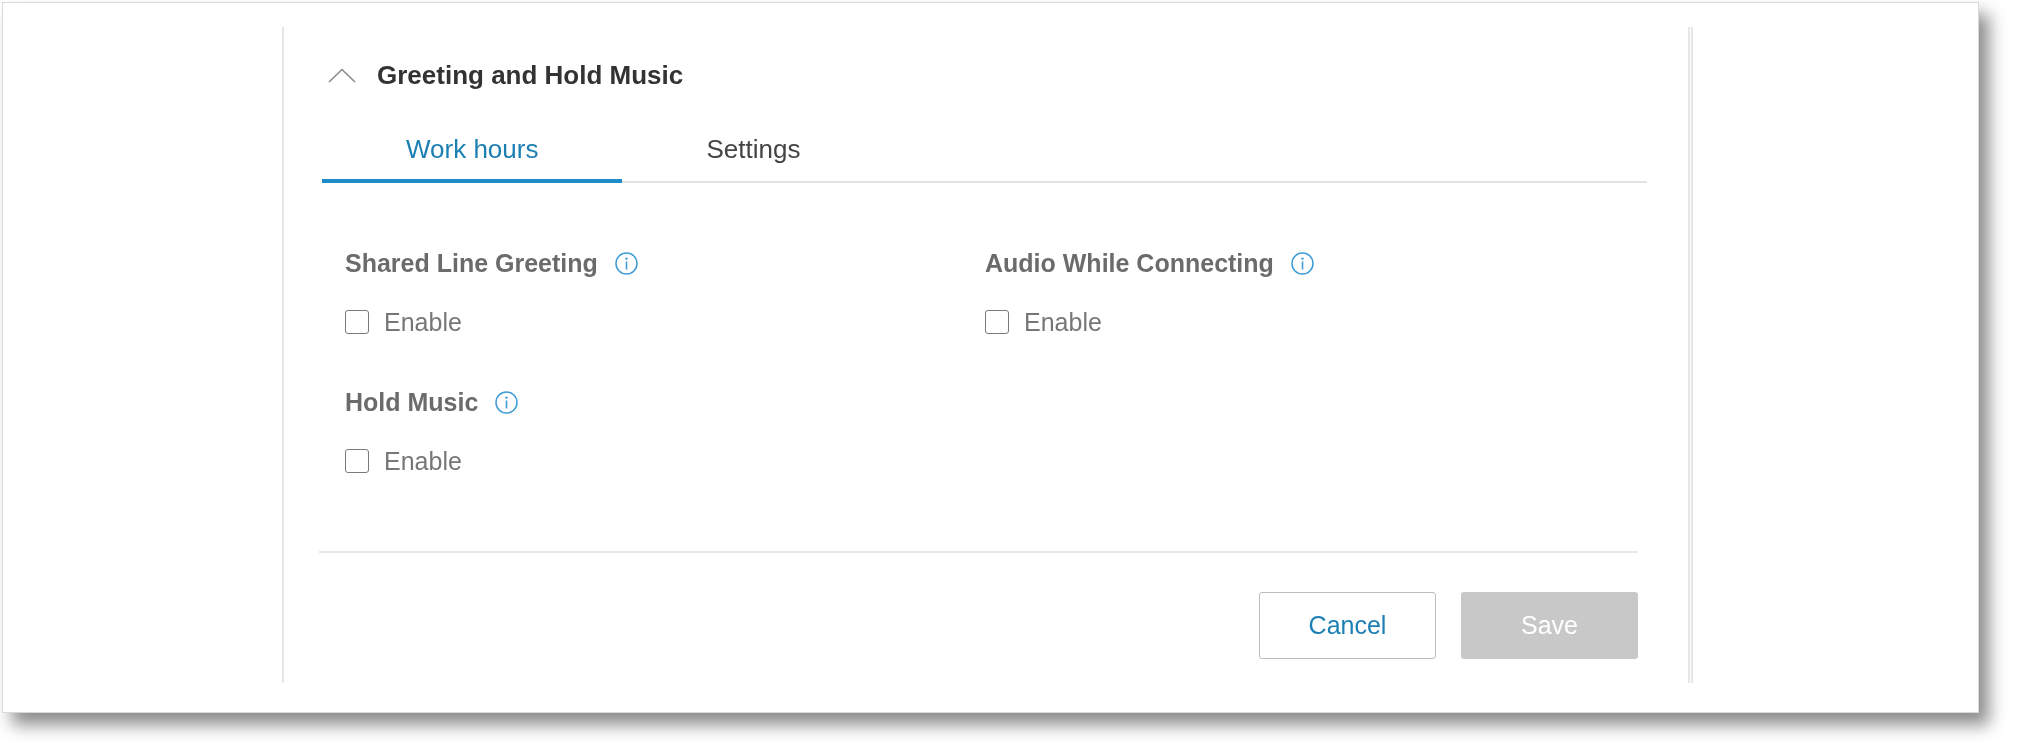 The height and width of the screenshot is (755, 2019). Describe the element at coordinates (342, 75) in the screenshot. I see `chevron-up-icon` at that location.